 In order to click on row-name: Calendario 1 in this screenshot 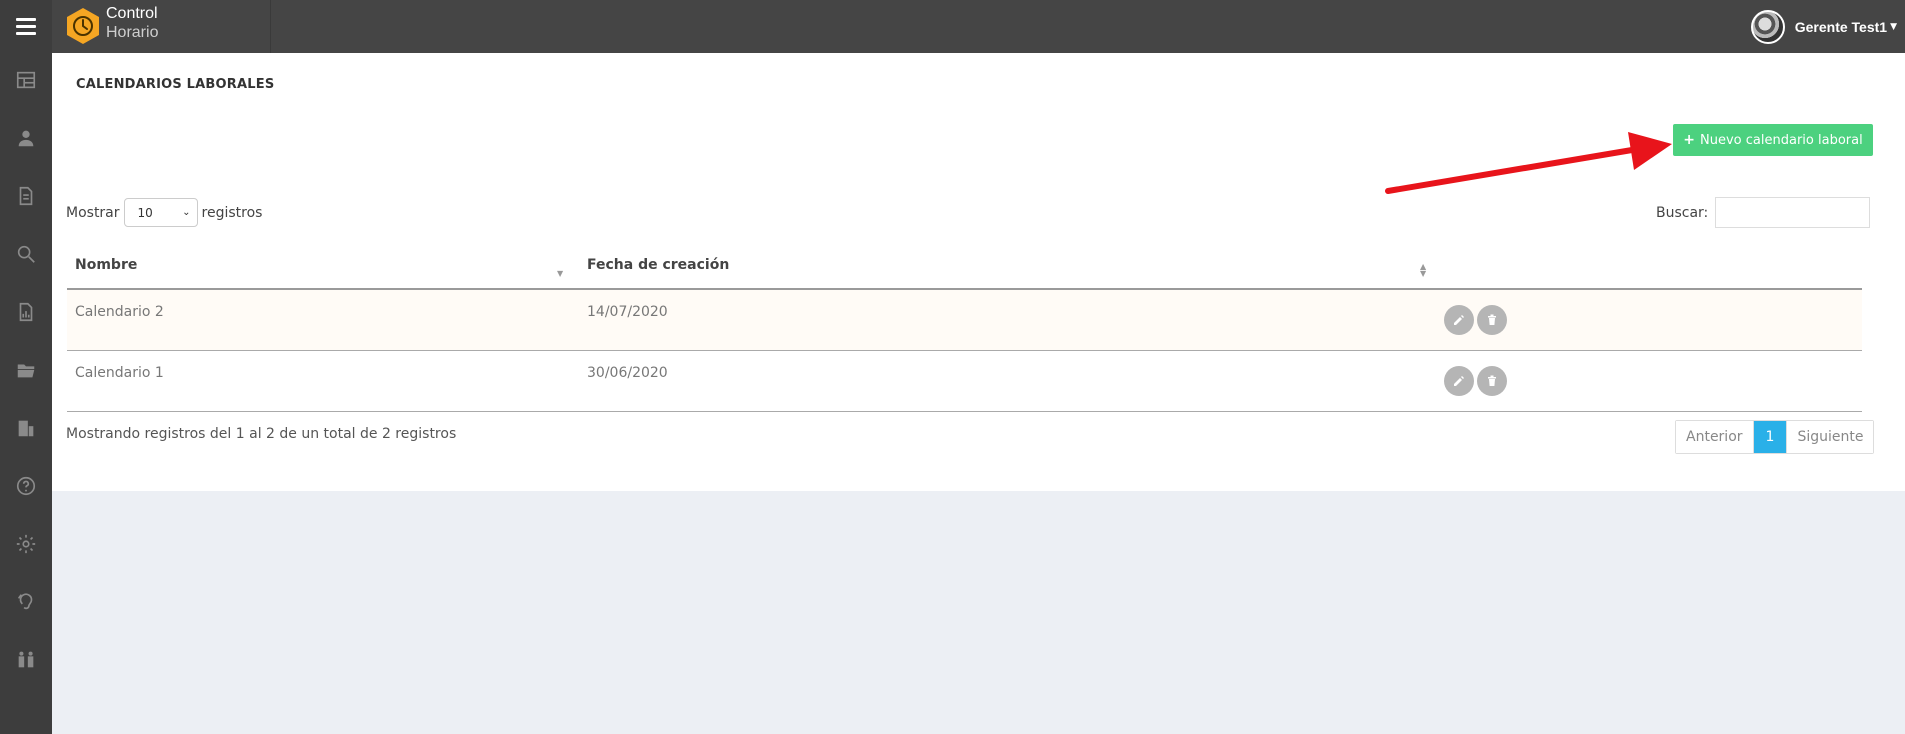, I will do `click(119, 373)`.